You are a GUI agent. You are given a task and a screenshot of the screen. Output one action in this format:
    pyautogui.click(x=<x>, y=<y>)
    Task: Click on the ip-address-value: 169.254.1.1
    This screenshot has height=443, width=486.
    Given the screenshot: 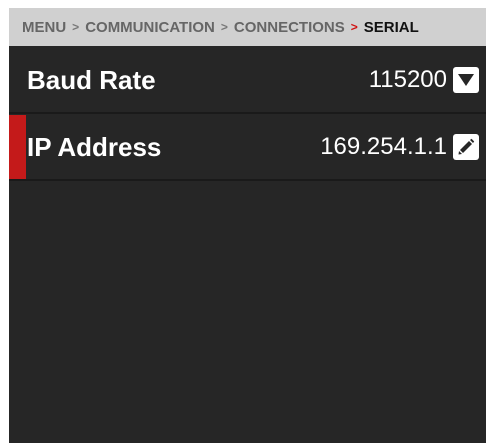 What is the action you would take?
    pyautogui.click(x=383, y=146)
    